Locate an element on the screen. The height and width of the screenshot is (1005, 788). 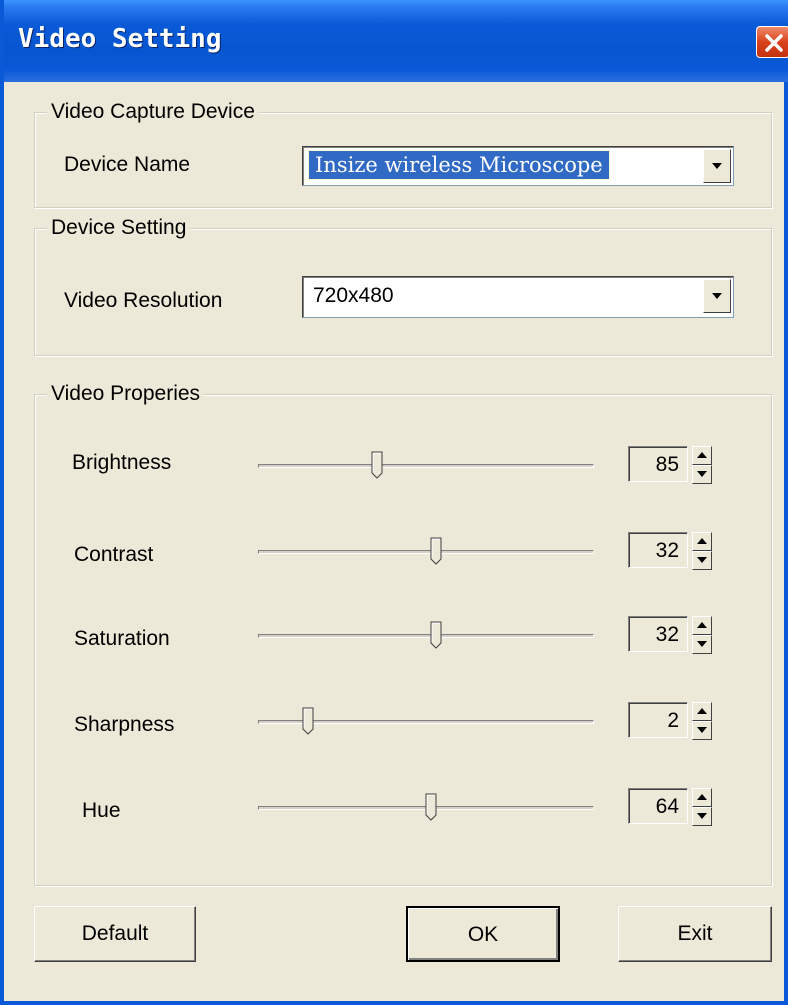
default-button: Default is located at coordinates (115, 934).